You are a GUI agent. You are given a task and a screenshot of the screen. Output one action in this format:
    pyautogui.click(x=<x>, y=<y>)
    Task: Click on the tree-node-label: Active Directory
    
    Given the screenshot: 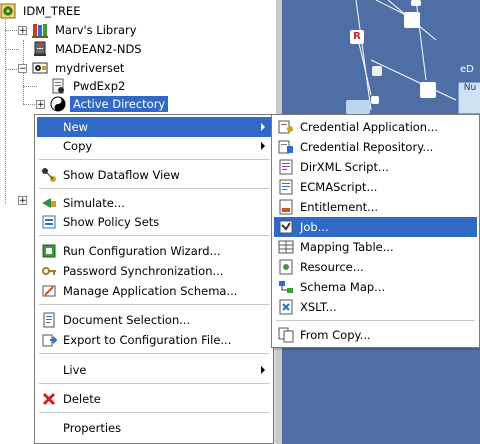 What is the action you would take?
    pyautogui.click(x=119, y=104)
    